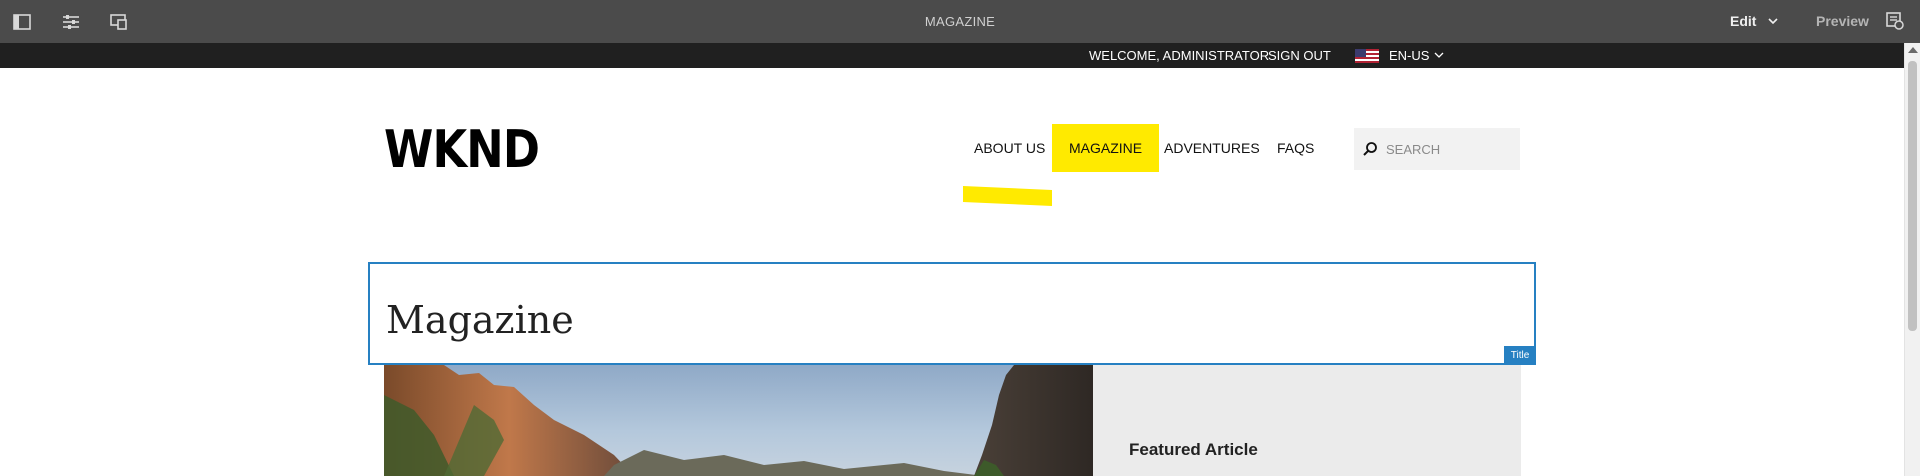 This screenshot has height=476, width=1920. I want to click on mode-select: Edit, so click(1754, 21).